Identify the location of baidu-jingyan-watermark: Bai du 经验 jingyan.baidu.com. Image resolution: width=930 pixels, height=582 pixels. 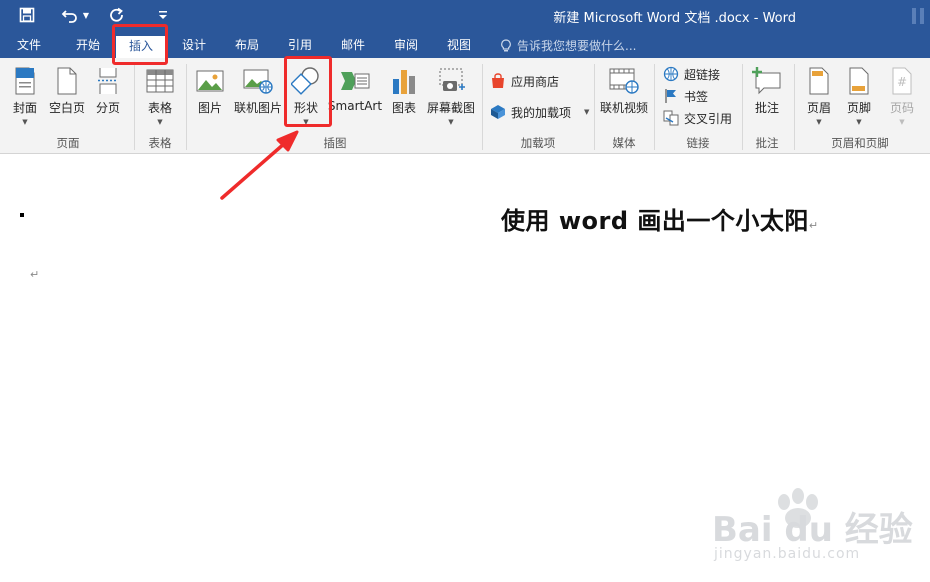
(806, 527).